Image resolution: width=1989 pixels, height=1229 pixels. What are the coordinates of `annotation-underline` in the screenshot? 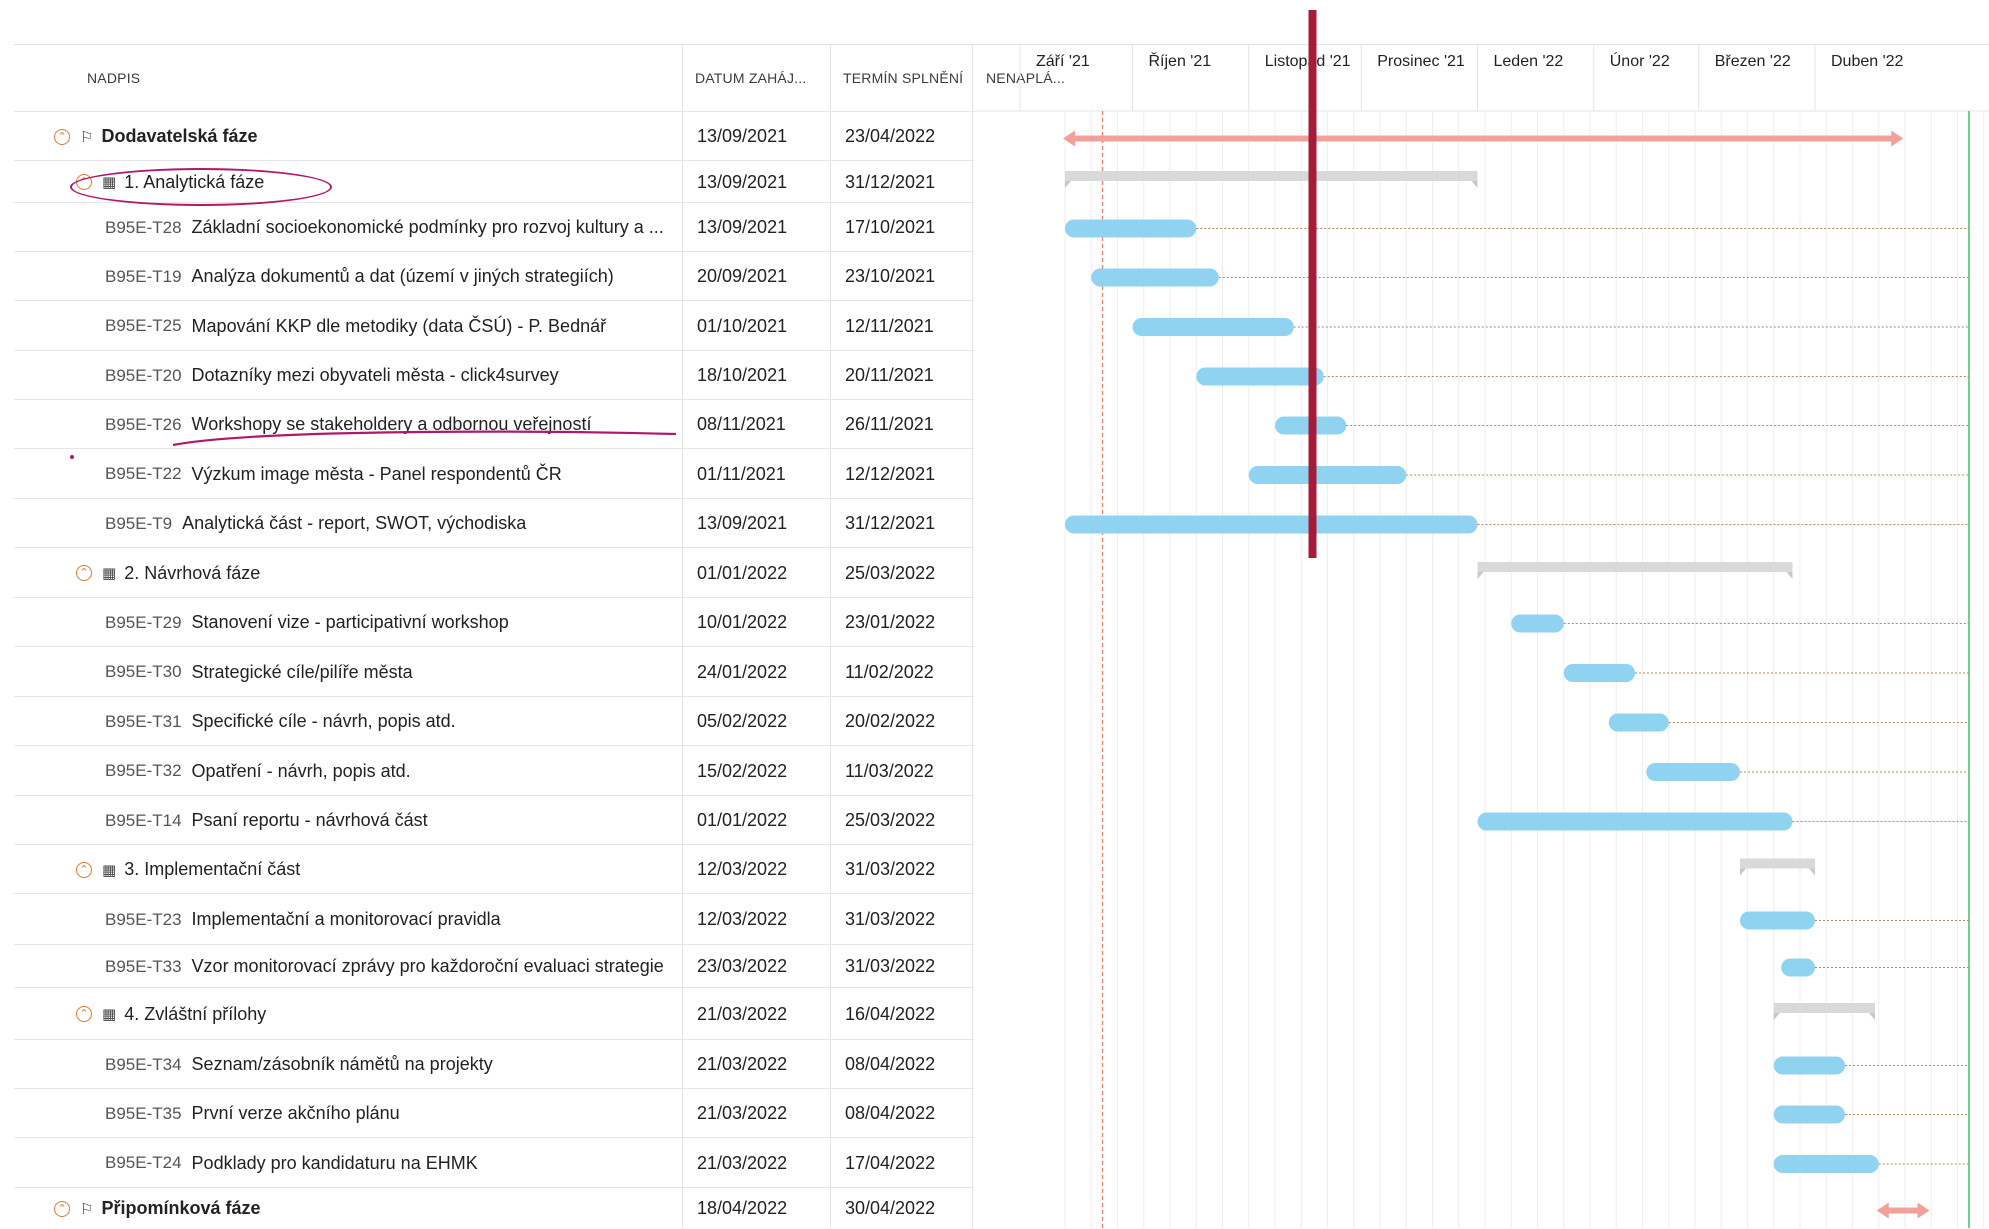 It's located at (424, 438).